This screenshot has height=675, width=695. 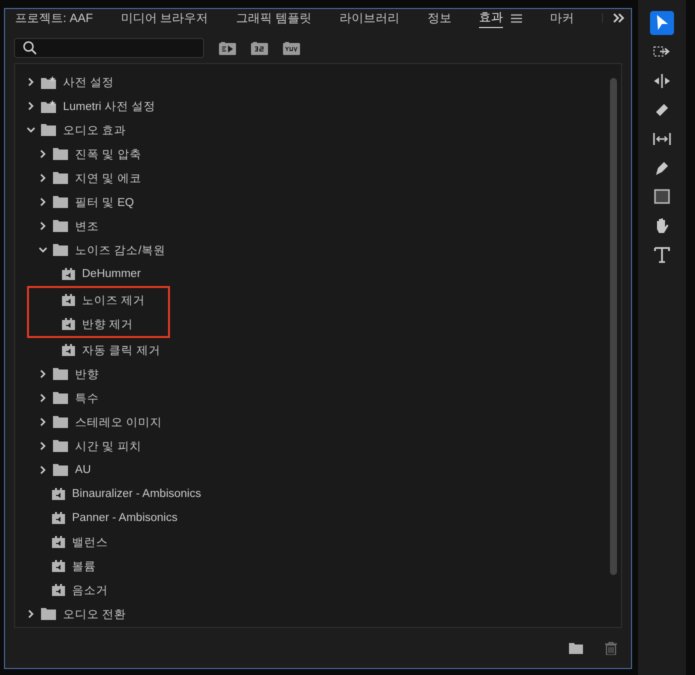 What do you see at coordinates (87, 398) in the screenshot?
I see `tree-item-label: 특수` at bounding box center [87, 398].